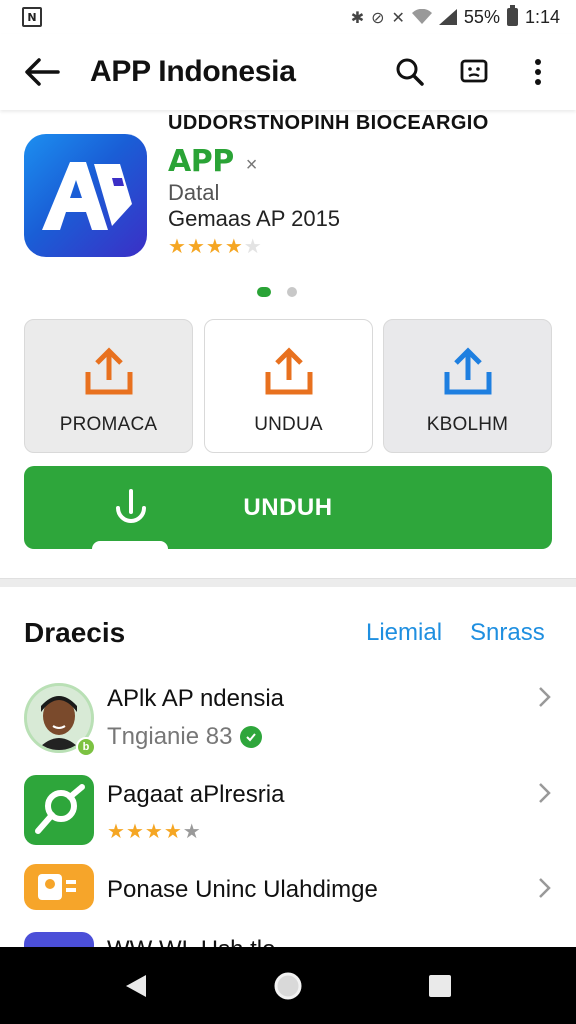 The width and height of the screenshot is (576, 1024). Describe the element at coordinates (512, 15) in the screenshot. I see `battery-icon` at that location.